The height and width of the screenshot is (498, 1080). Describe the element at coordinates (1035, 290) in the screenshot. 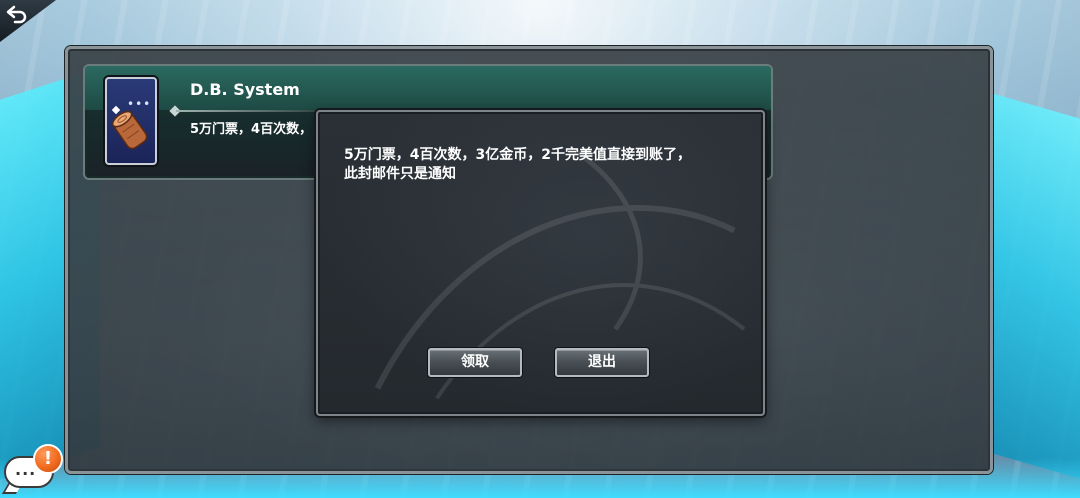

I see `background-crystal-right` at that location.